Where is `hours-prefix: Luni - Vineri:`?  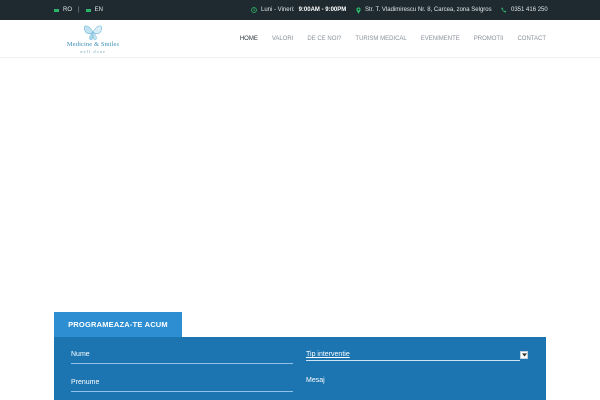 hours-prefix: Luni - Vineri: is located at coordinates (278, 10).